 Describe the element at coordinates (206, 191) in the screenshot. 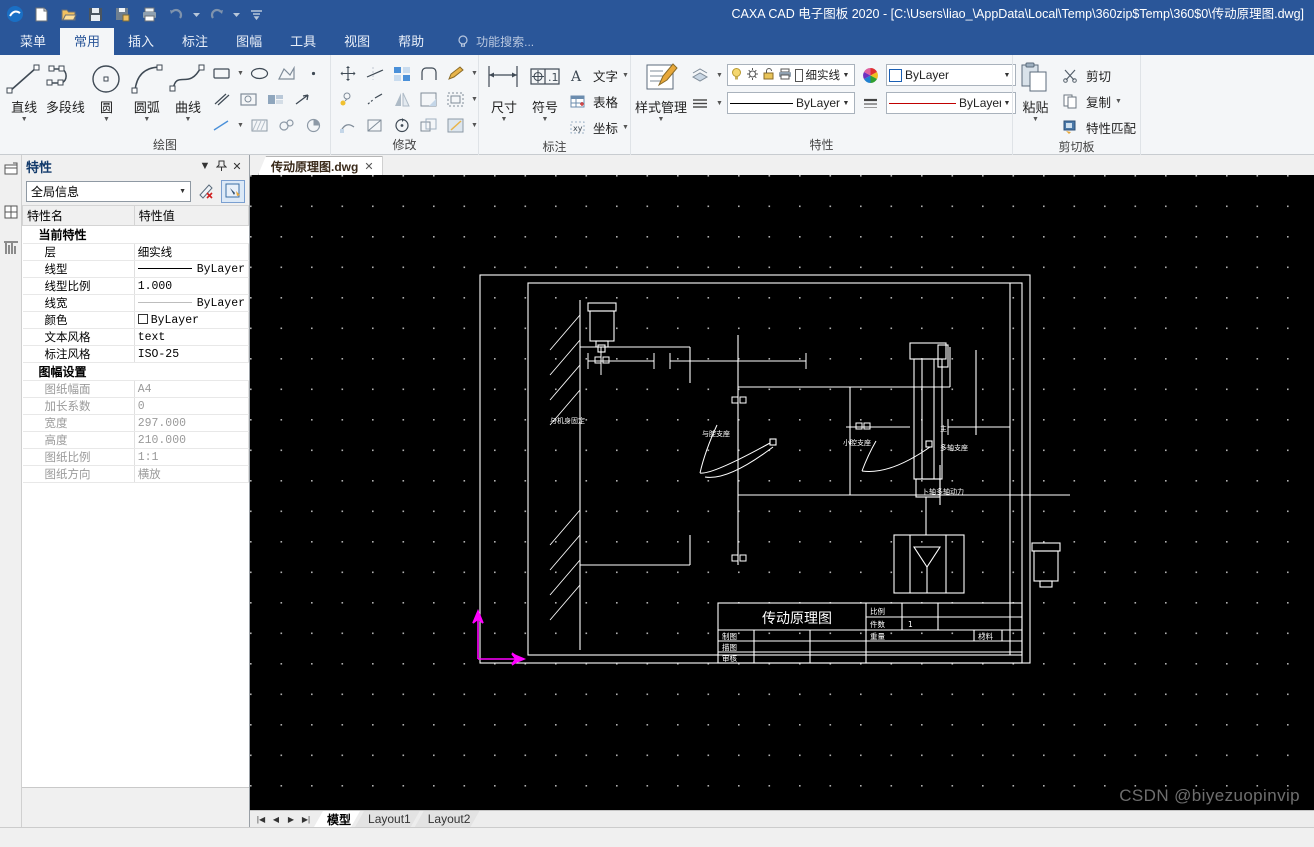

I see `quick-select-icon` at that location.